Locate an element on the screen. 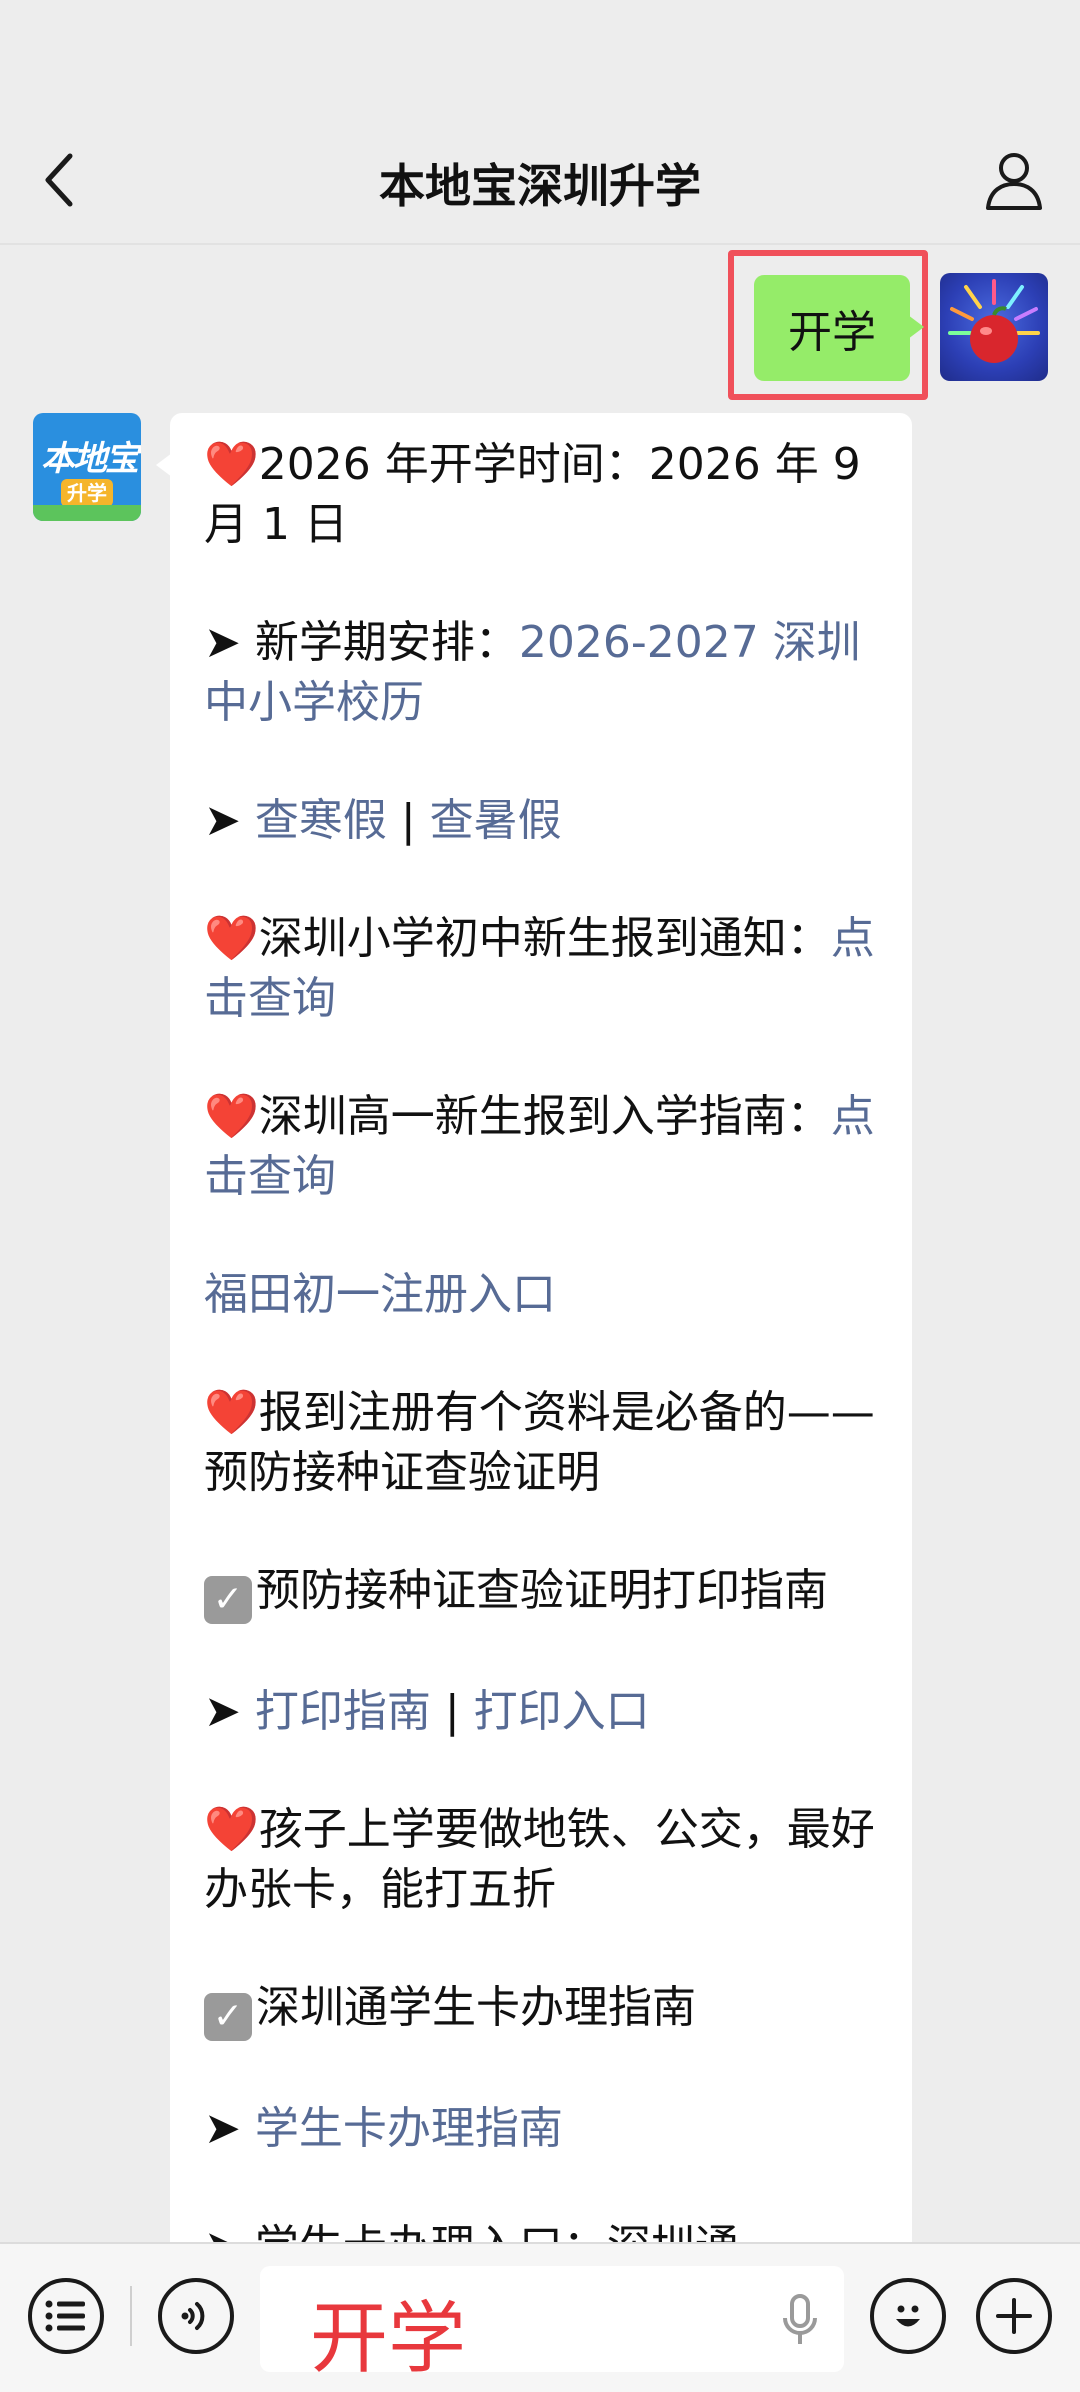  student-card-guide-text: 深圳通学生卡办理指南 is located at coordinates (476, 2007).